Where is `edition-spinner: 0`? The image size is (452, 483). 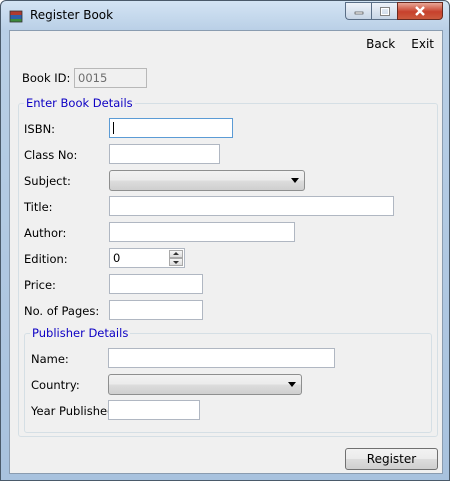
edition-spinner: 0 is located at coordinates (147, 258).